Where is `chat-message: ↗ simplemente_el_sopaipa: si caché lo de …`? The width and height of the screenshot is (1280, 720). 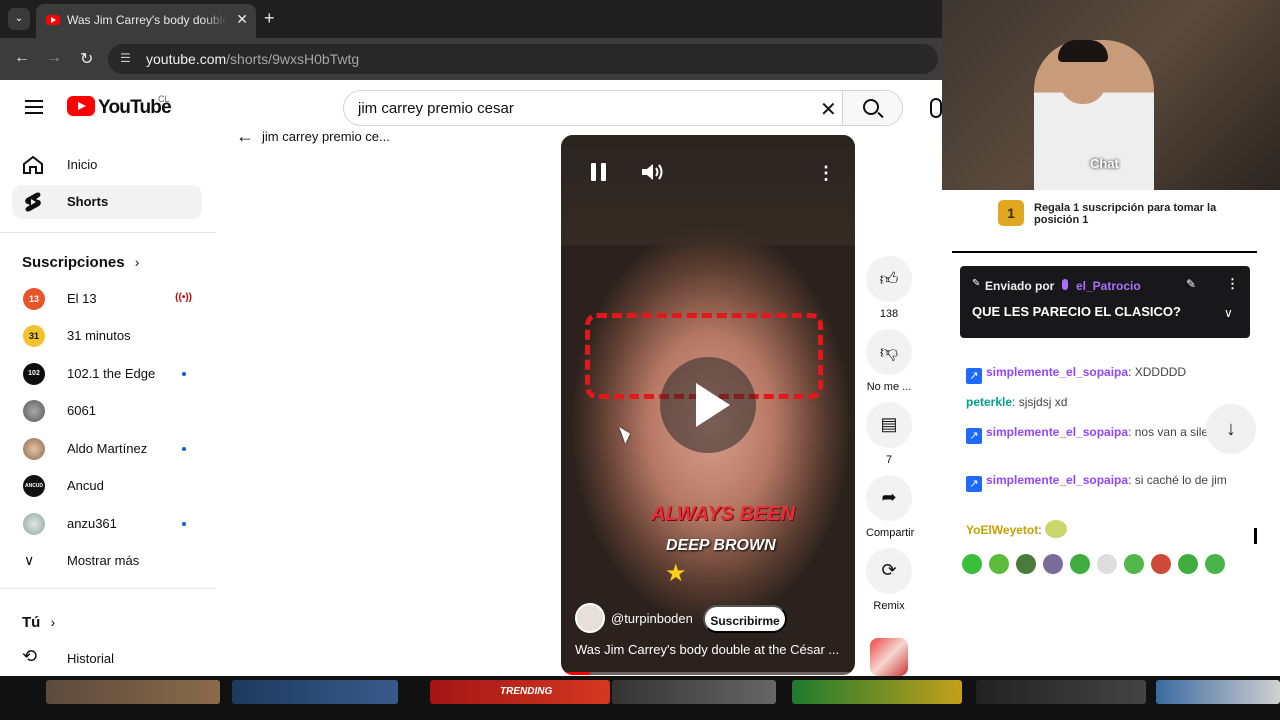
chat-message: ↗ simplemente_el_sopaipa: si caché lo de … is located at coordinates (1101, 482).